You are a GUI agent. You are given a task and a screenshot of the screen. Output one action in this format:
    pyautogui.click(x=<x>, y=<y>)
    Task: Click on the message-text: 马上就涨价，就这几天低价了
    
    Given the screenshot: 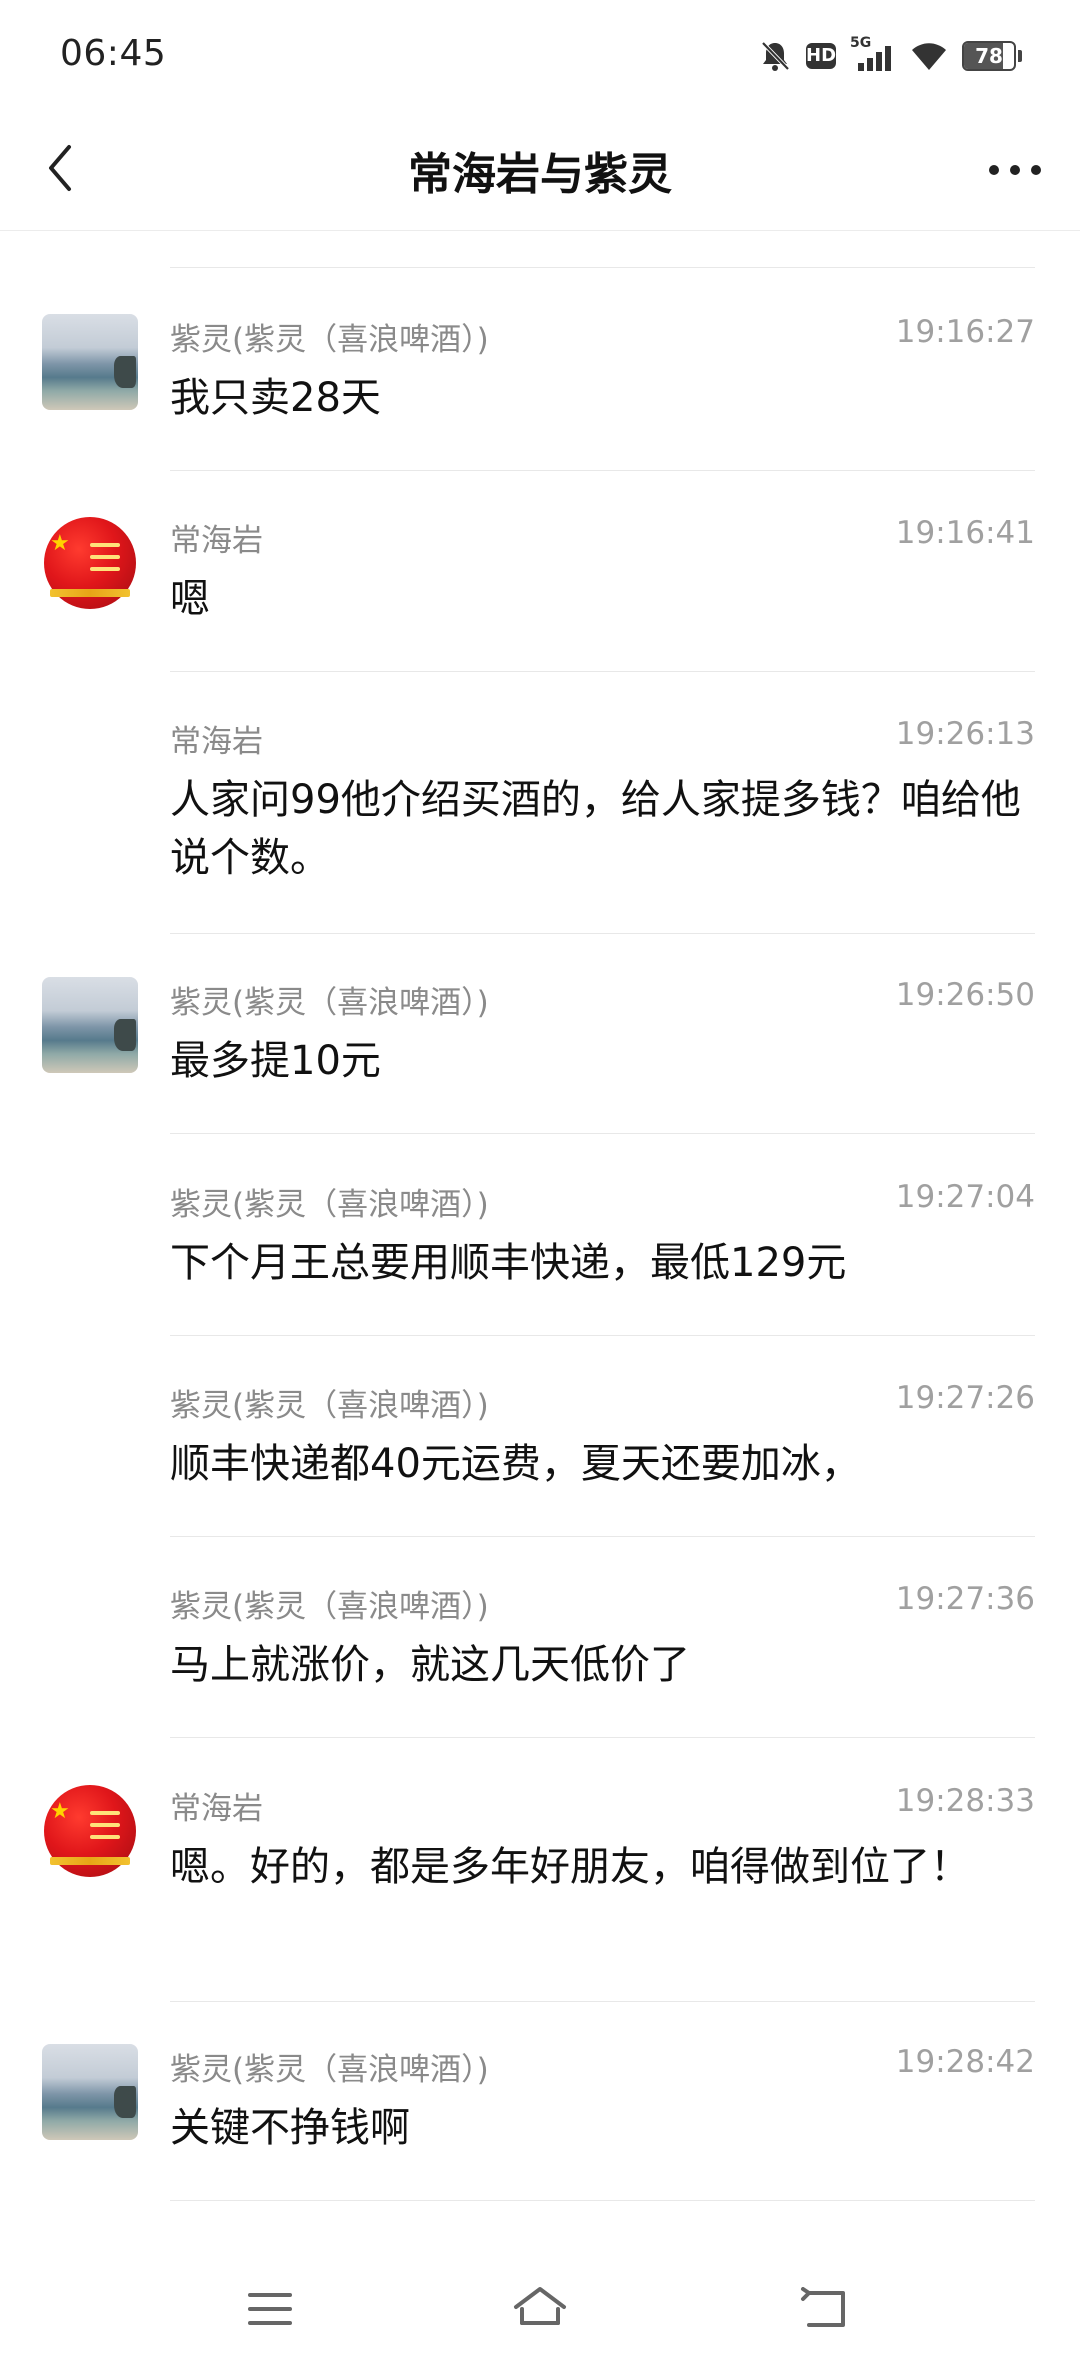 What is the action you would take?
    pyautogui.click(x=430, y=1665)
    